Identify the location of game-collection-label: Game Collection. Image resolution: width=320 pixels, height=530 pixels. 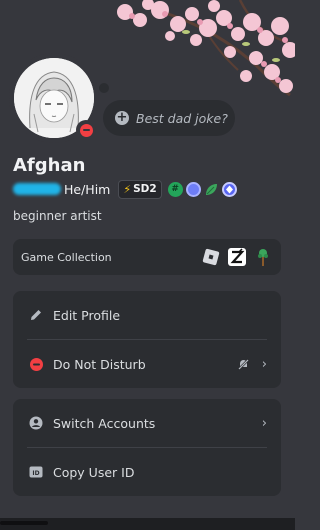
(66, 257).